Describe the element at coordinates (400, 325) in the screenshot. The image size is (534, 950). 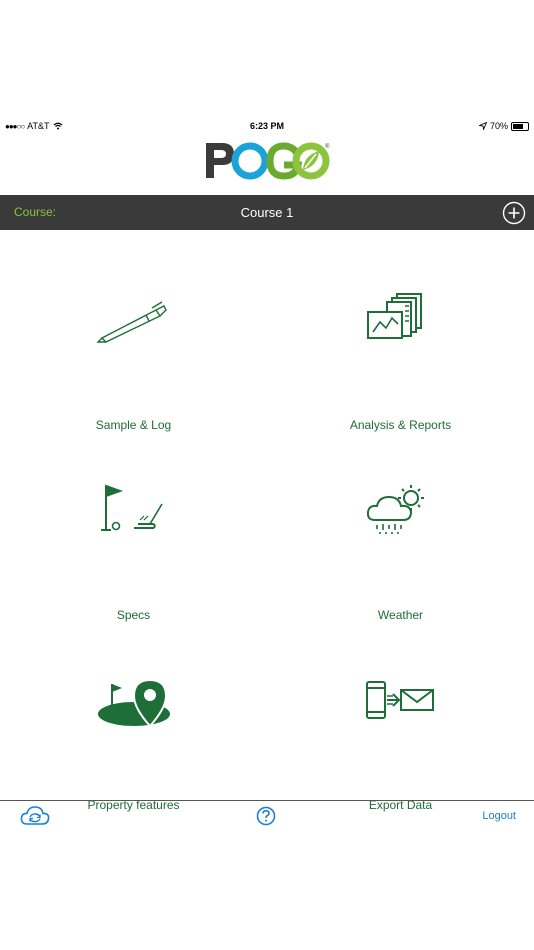
I see `report-chart-icon` at that location.